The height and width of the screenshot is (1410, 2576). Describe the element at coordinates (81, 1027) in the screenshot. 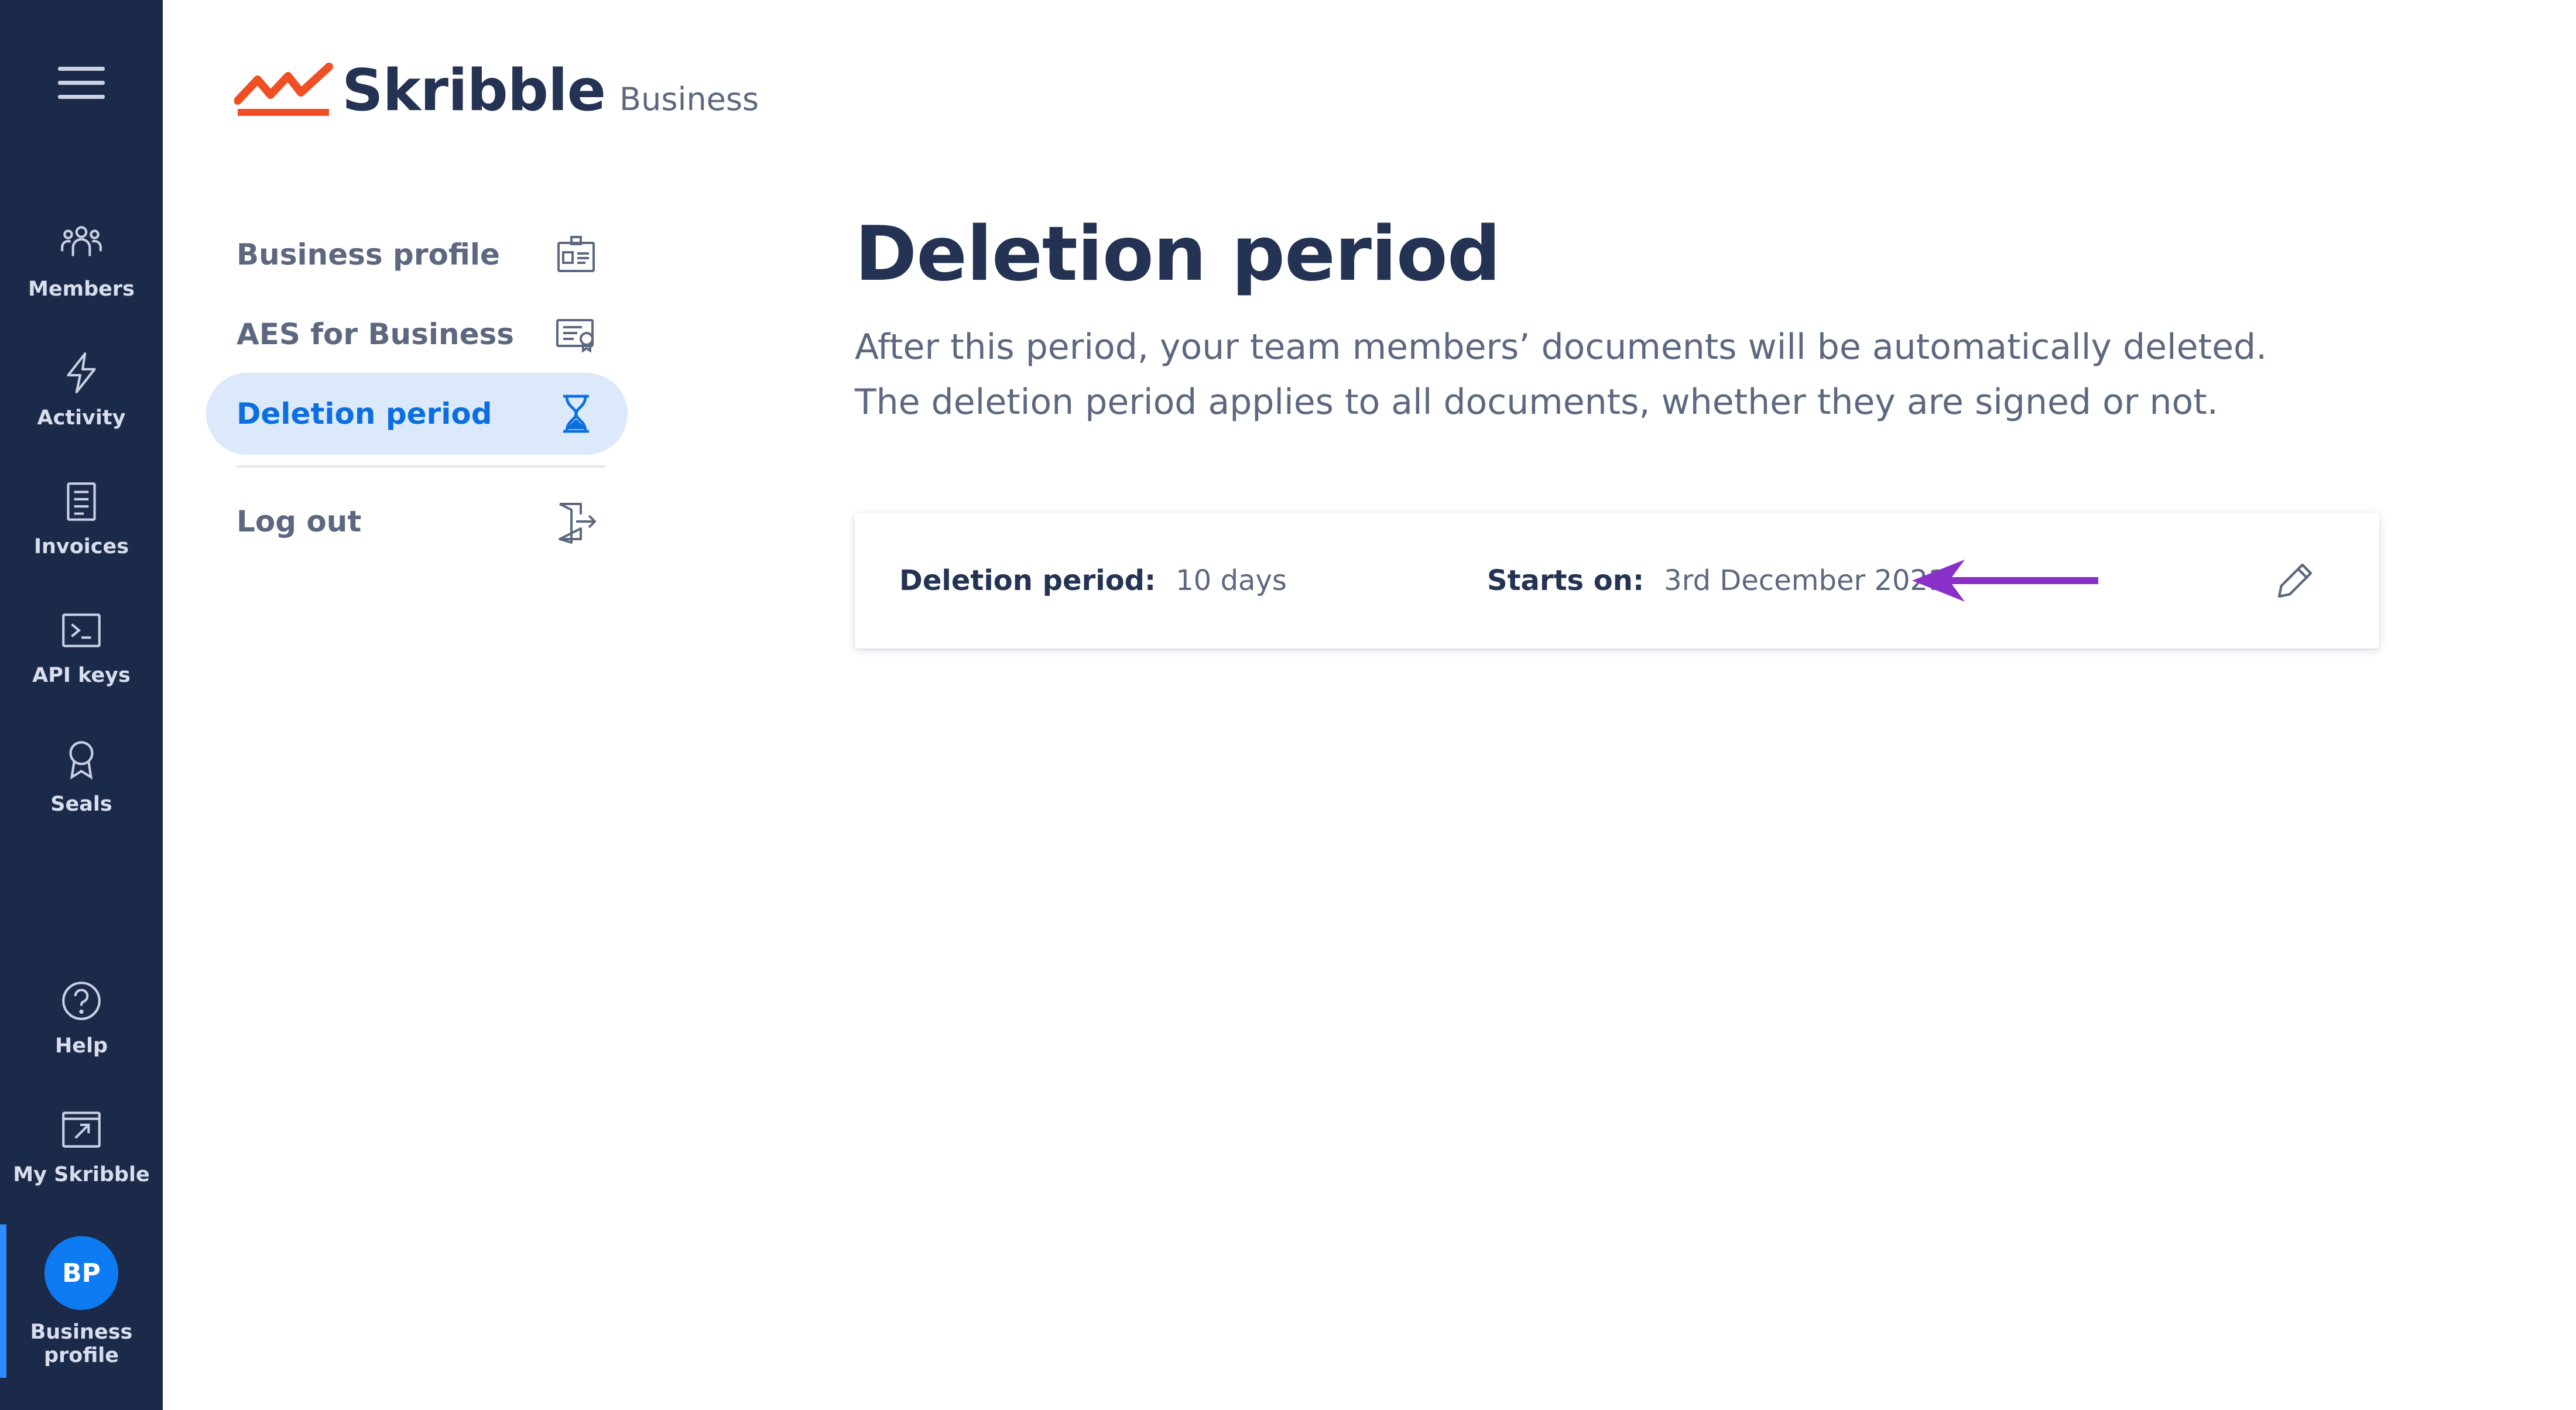

I see `rail-item-help: Help` at that location.